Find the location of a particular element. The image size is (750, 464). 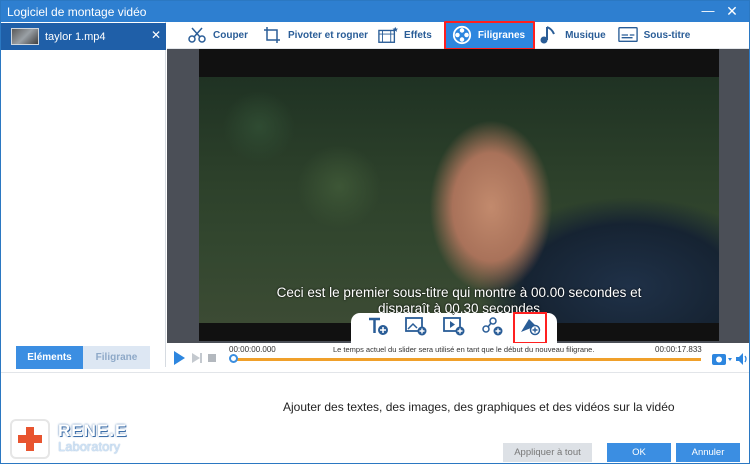

camera-icon is located at coordinates (722, 359).